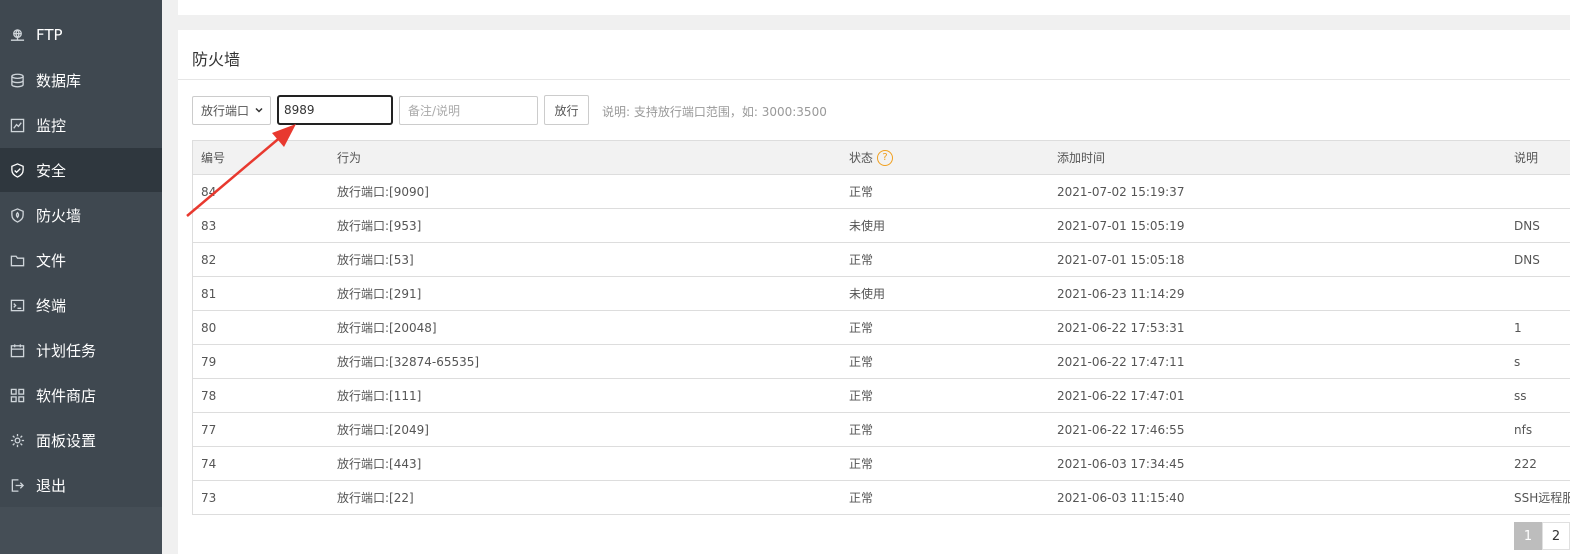 The width and height of the screenshot is (1570, 554). I want to click on header-state: 状态 ?, so click(871, 158).